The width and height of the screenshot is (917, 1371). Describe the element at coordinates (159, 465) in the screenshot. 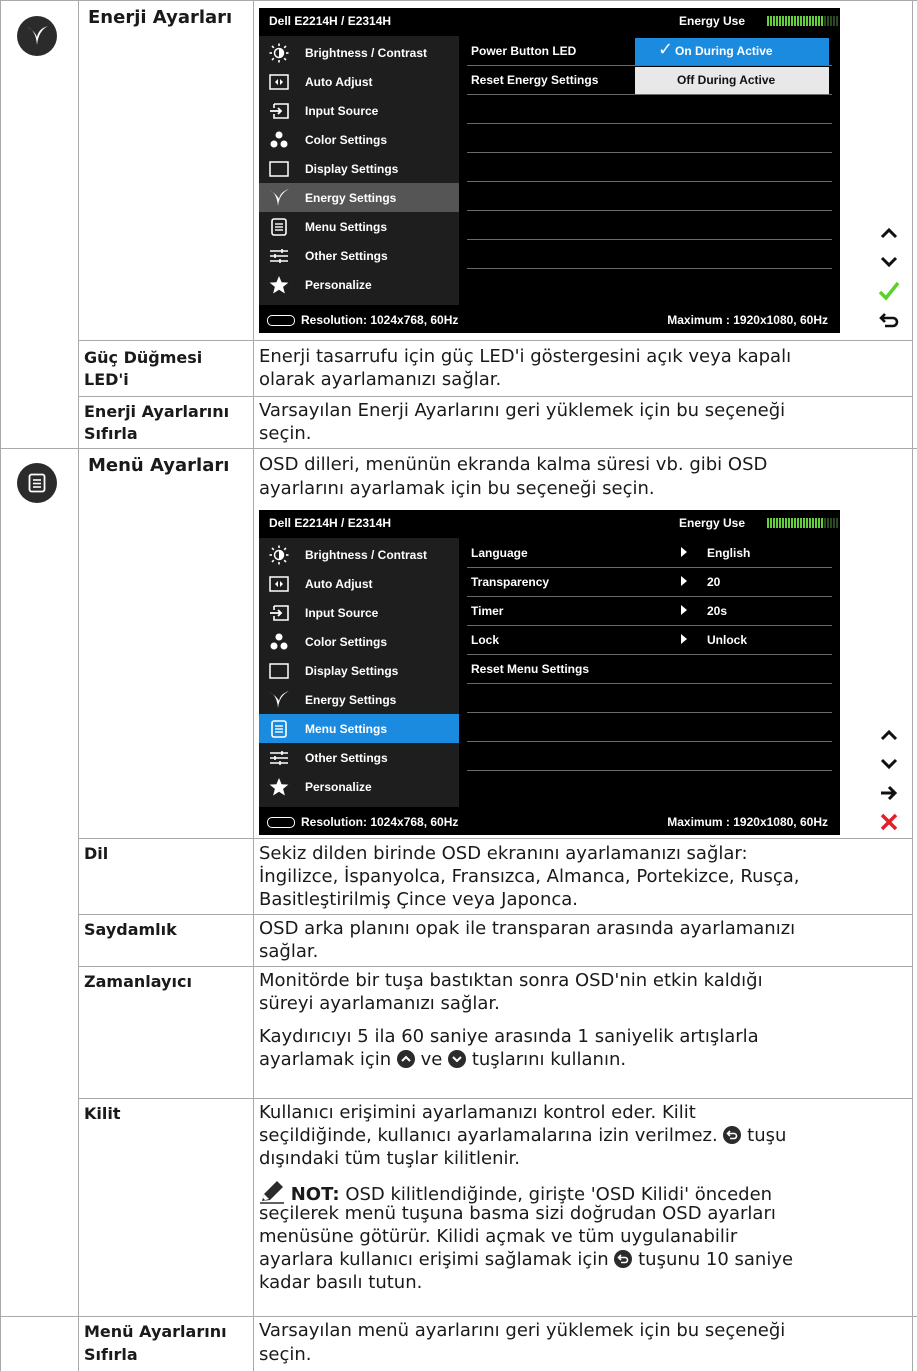

I see `section-title-menu: Menü Ayarları` at that location.